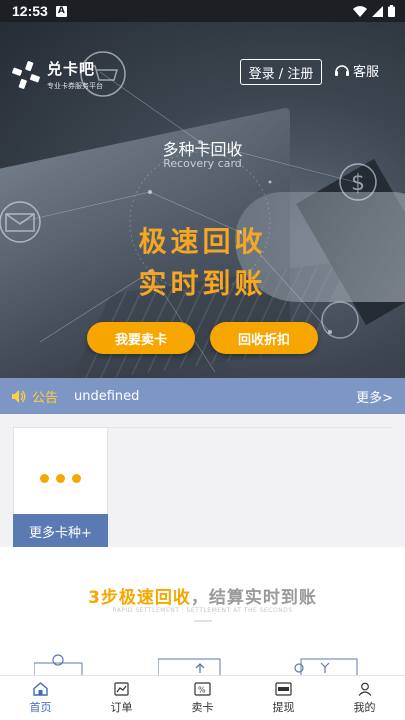 The height and width of the screenshot is (720, 405). What do you see at coordinates (374, 396) in the screenshot?
I see `notice-more-link: 更多>` at bounding box center [374, 396].